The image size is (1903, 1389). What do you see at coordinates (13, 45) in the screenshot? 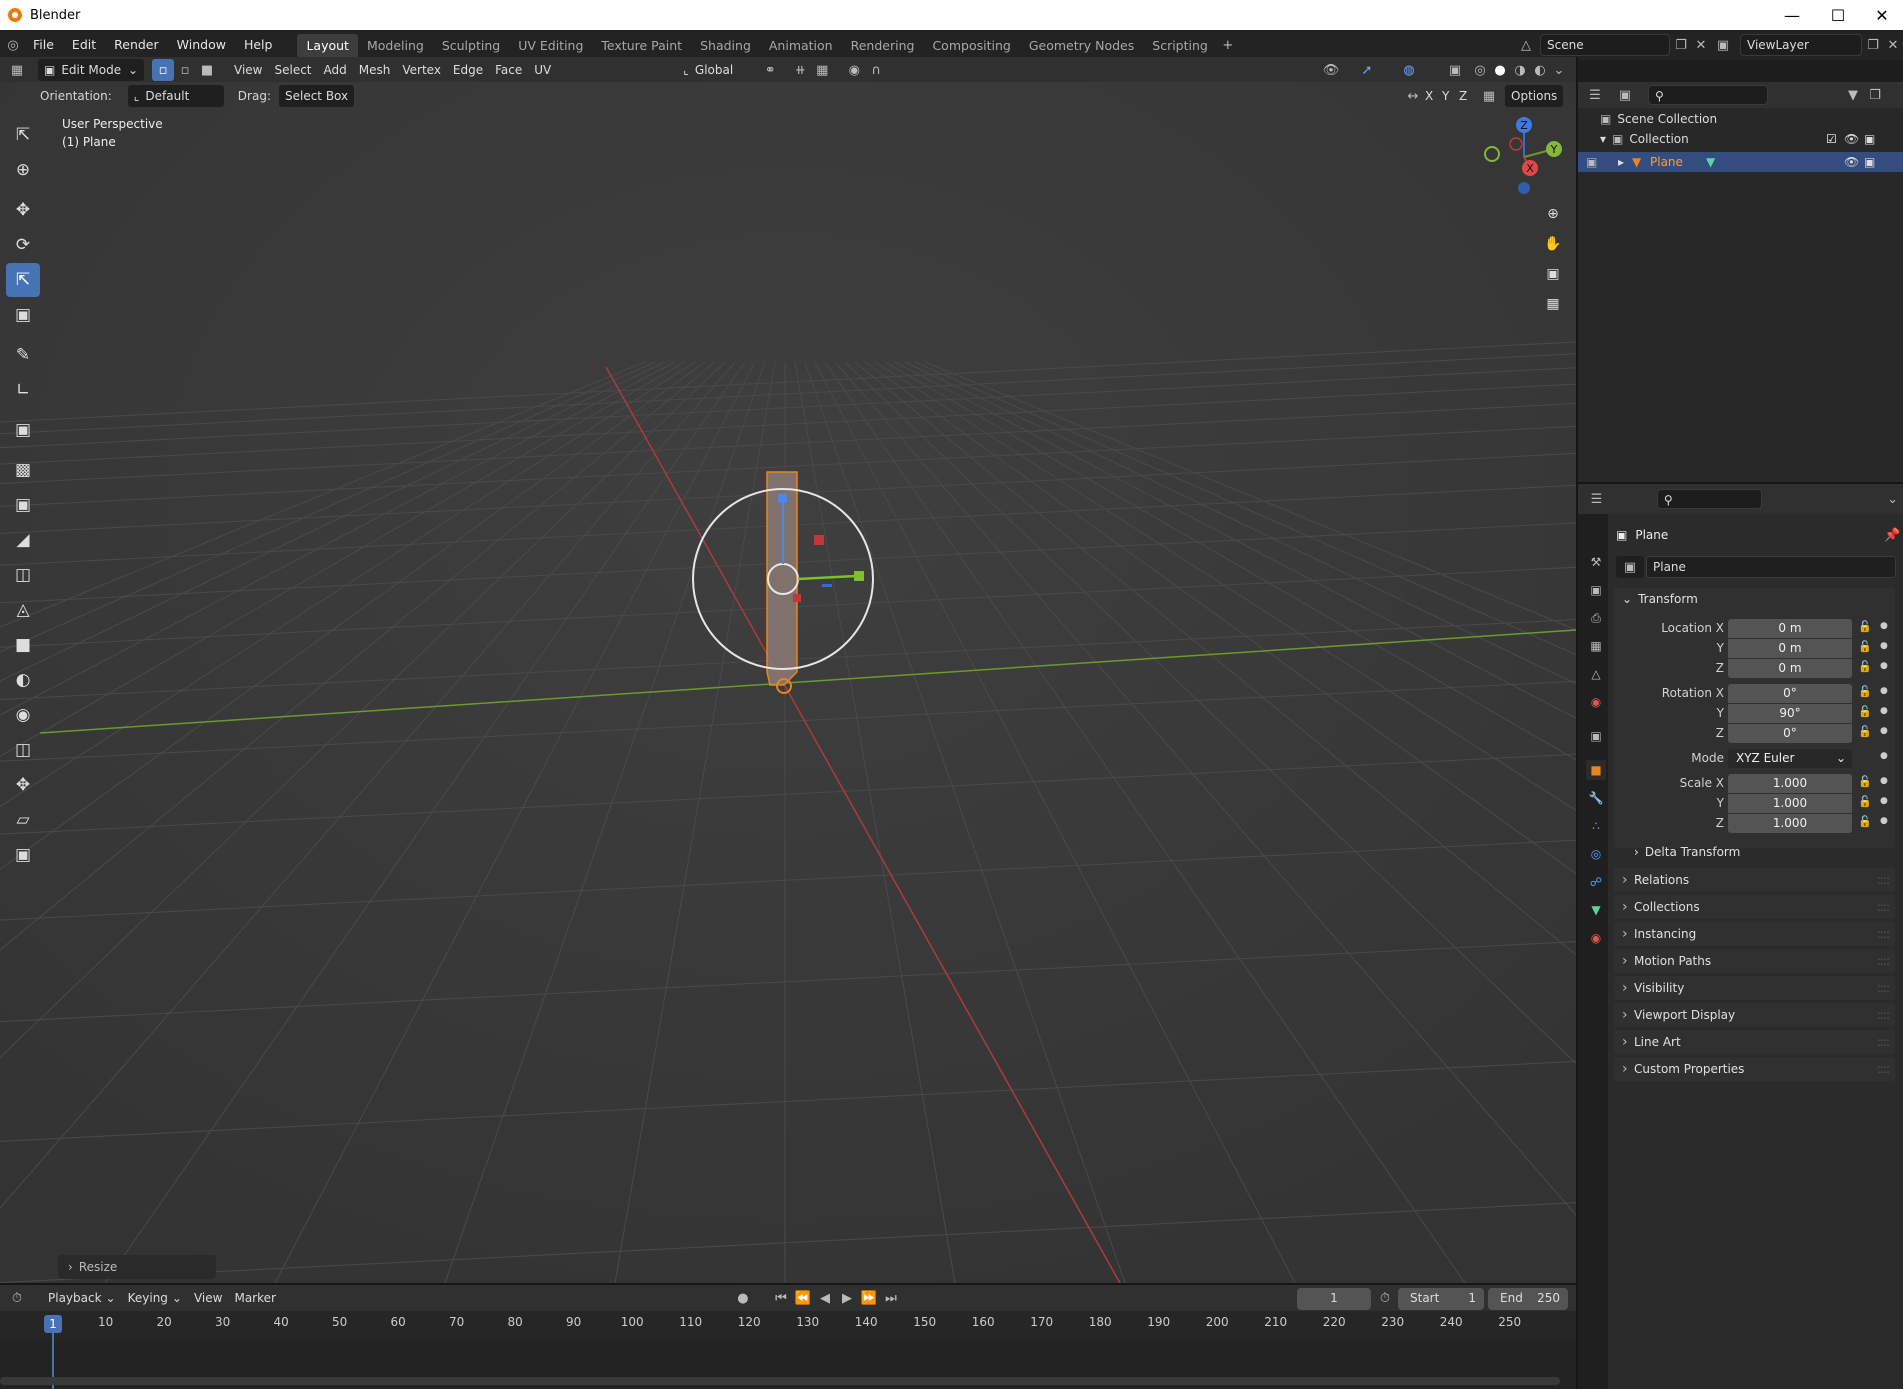
I see `blender-menu-icon: ◎` at bounding box center [13, 45].